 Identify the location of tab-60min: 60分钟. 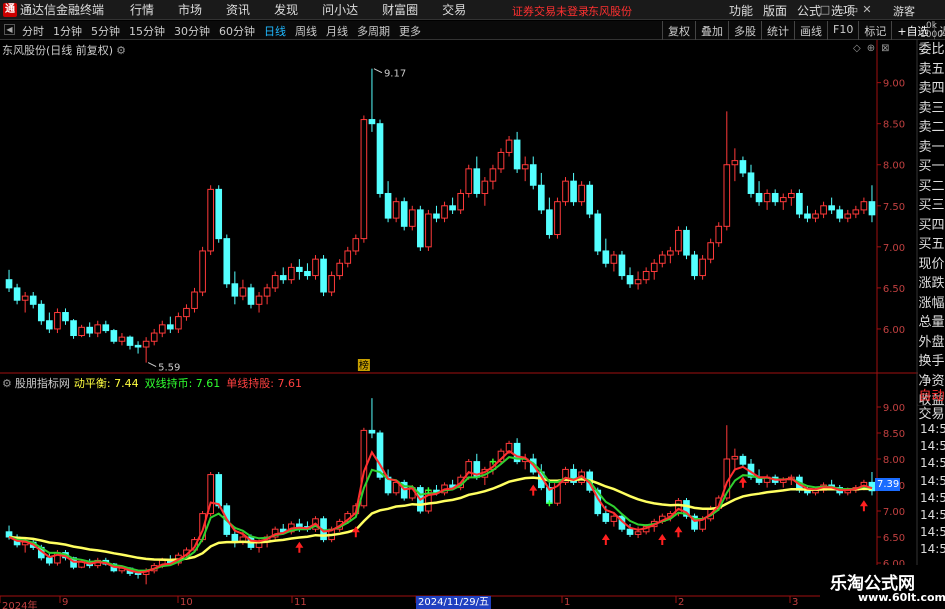
(237, 31).